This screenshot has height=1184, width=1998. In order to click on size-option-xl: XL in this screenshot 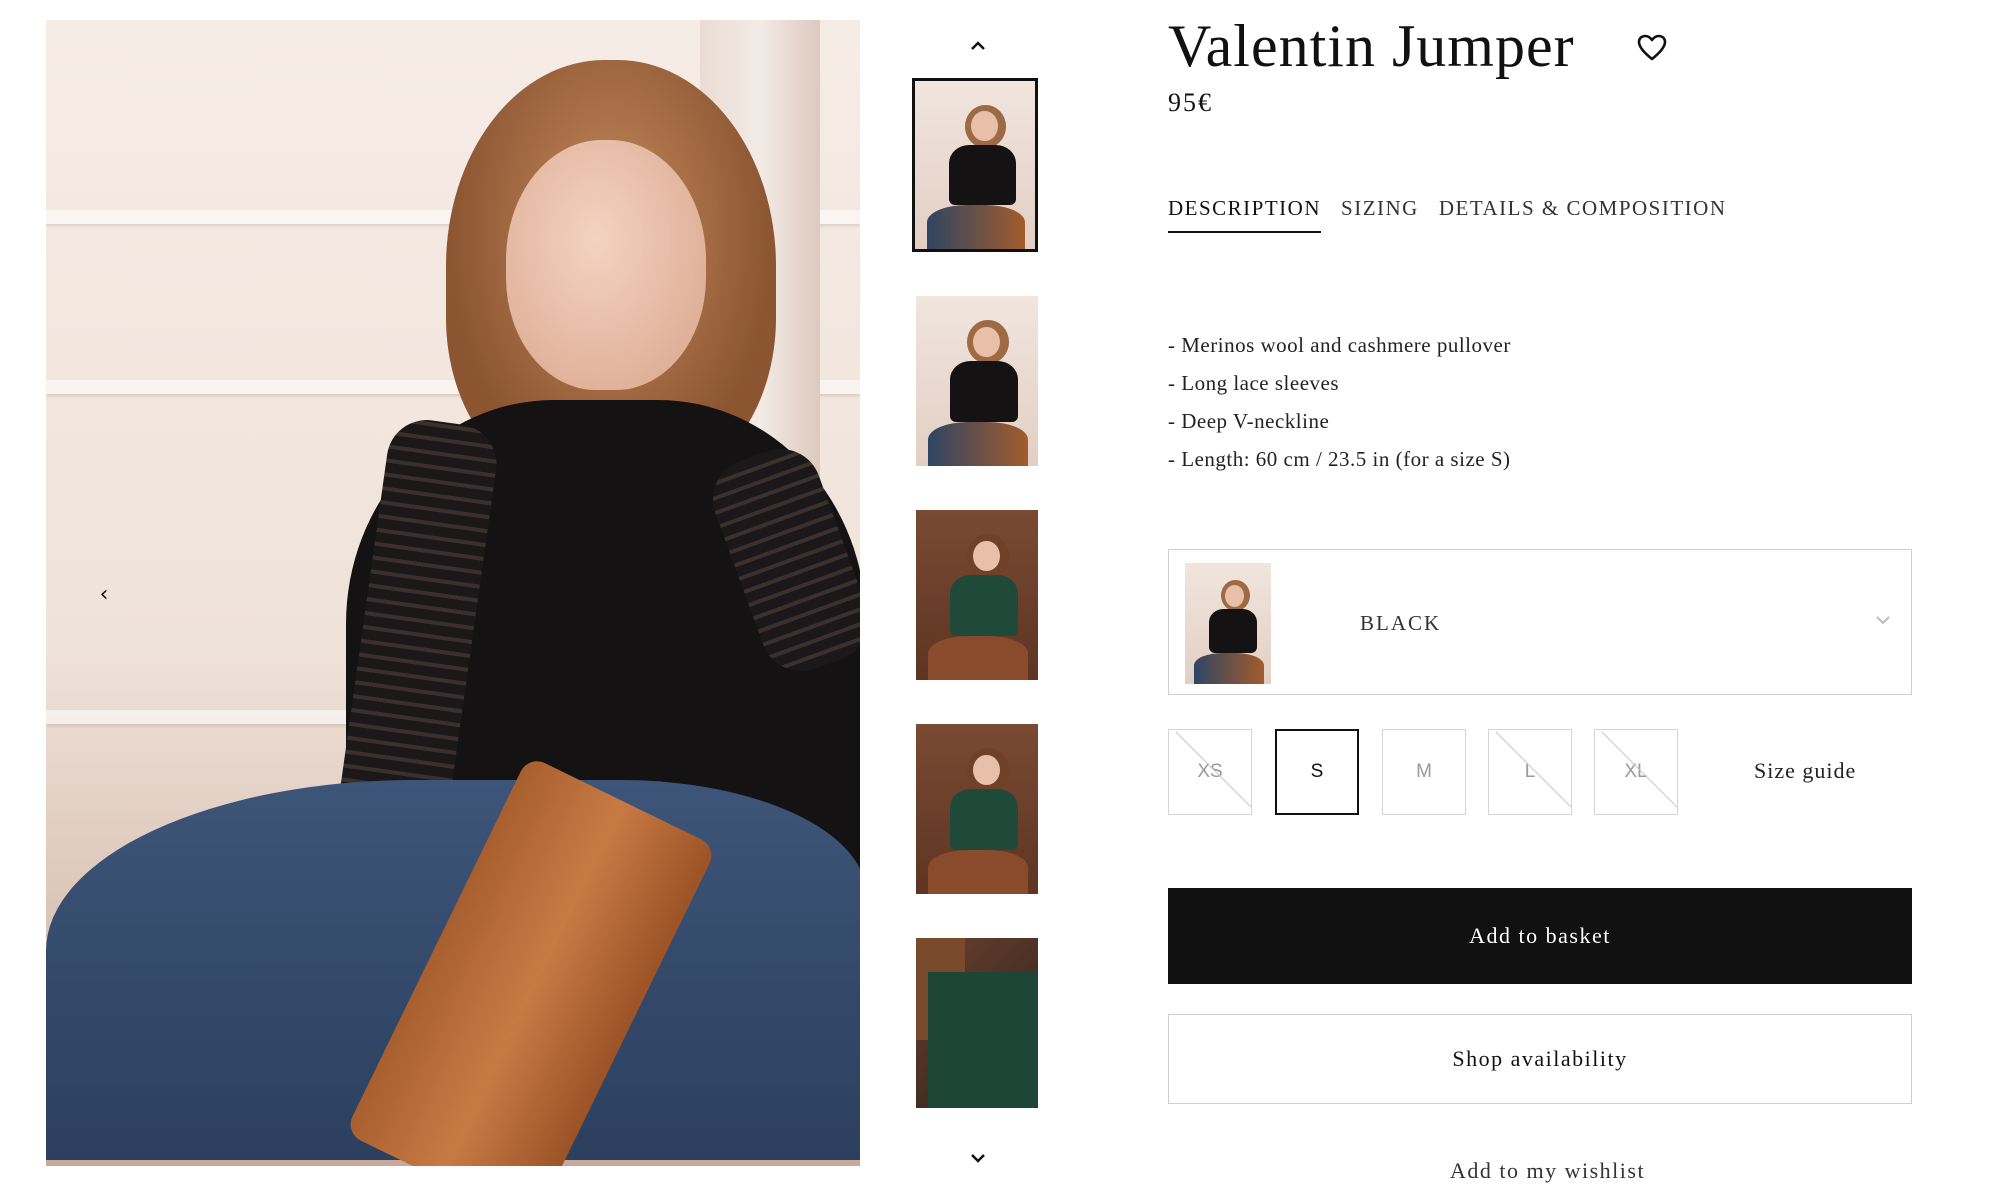, I will do `click(1636, 772)`.